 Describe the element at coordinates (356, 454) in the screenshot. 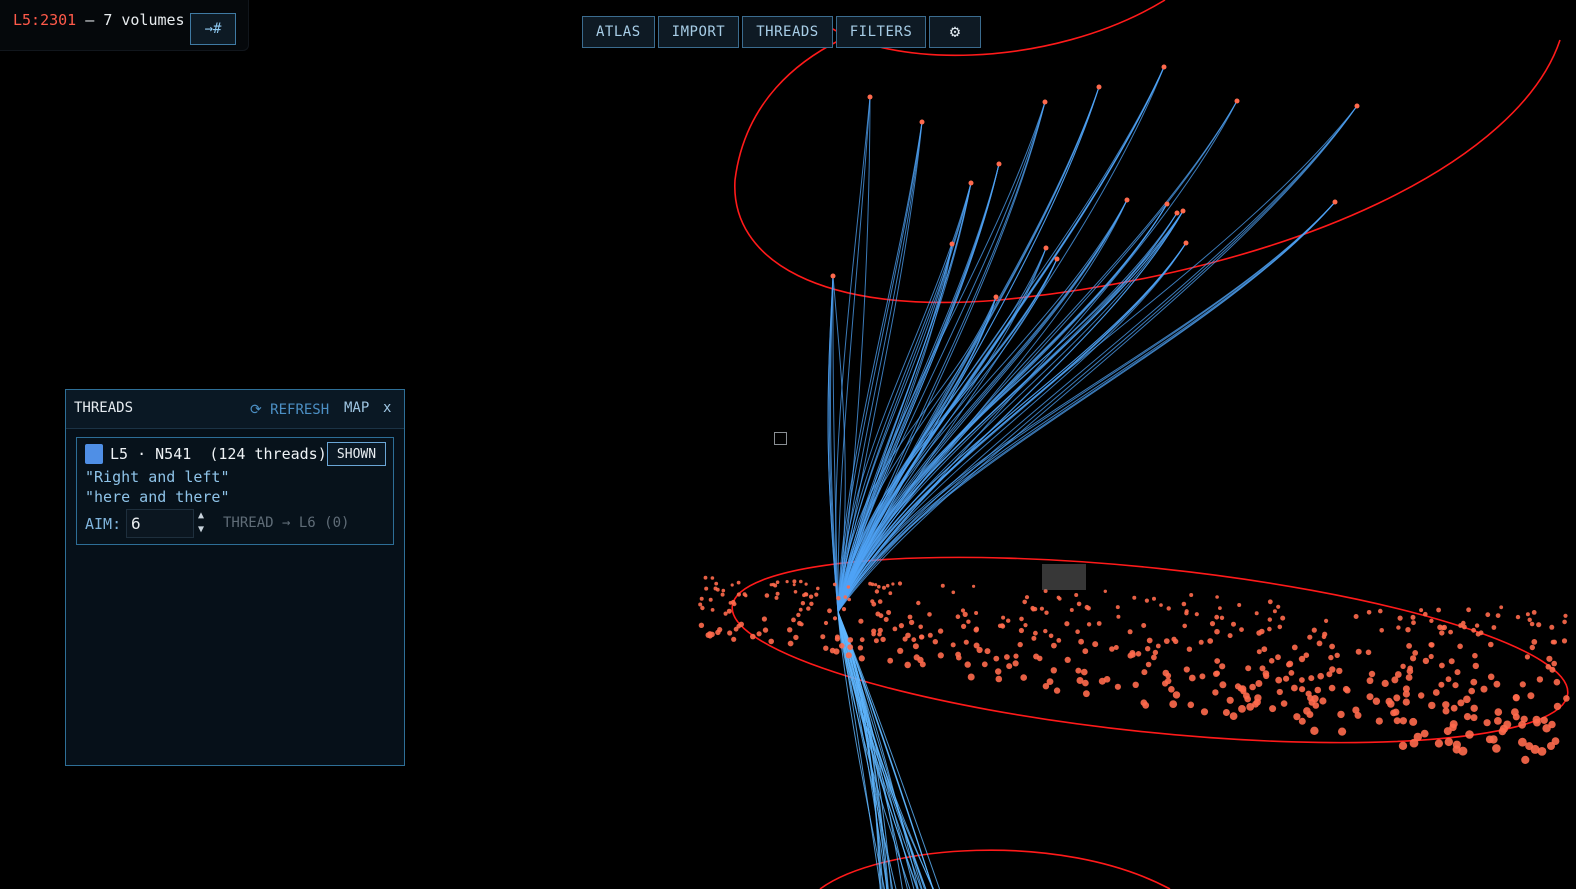

I see `visibility-toggle-button: SHOWN` at that location.